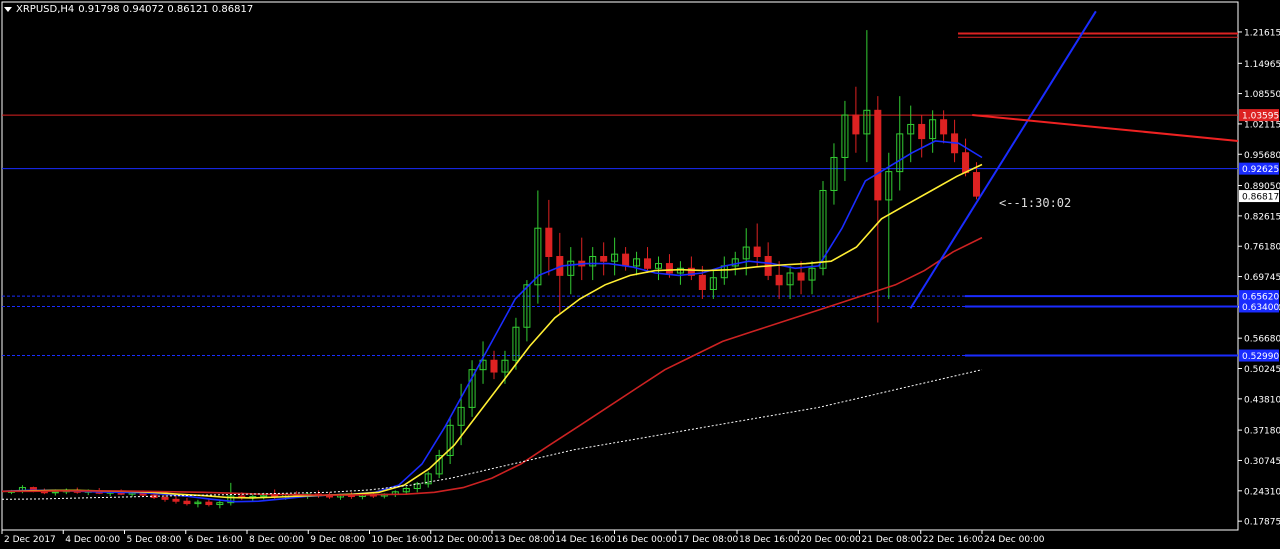 This screenshot has height=549, width=1280. I want to click on x-tick-label: 12 Dec 00:00, so click(463, 540).